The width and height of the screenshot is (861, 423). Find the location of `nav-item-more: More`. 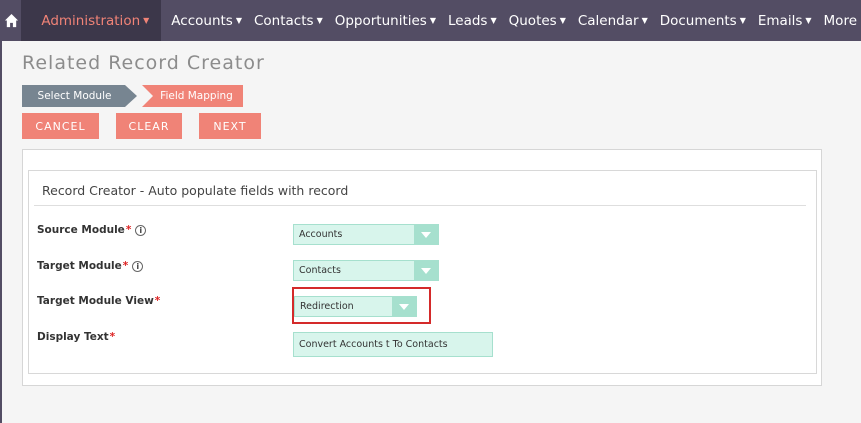

nav-item-more: More is located at coordinates (839, 20).